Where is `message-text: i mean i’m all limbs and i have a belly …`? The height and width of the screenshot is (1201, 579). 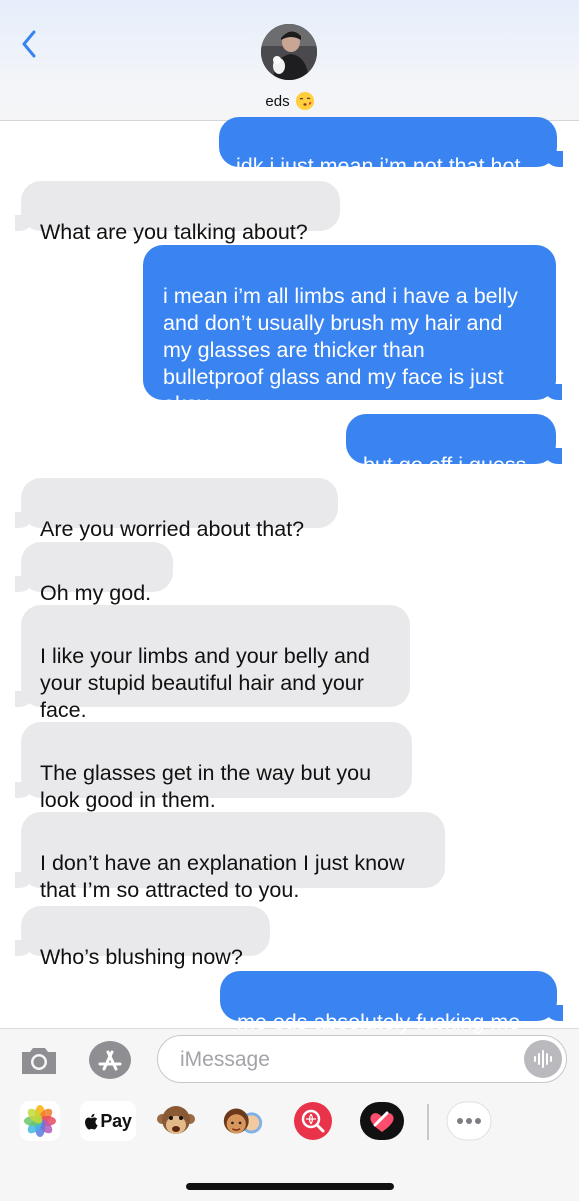 message-text: i mean i’m all limbs and i have a belly … is located at coordinates (340, 350).